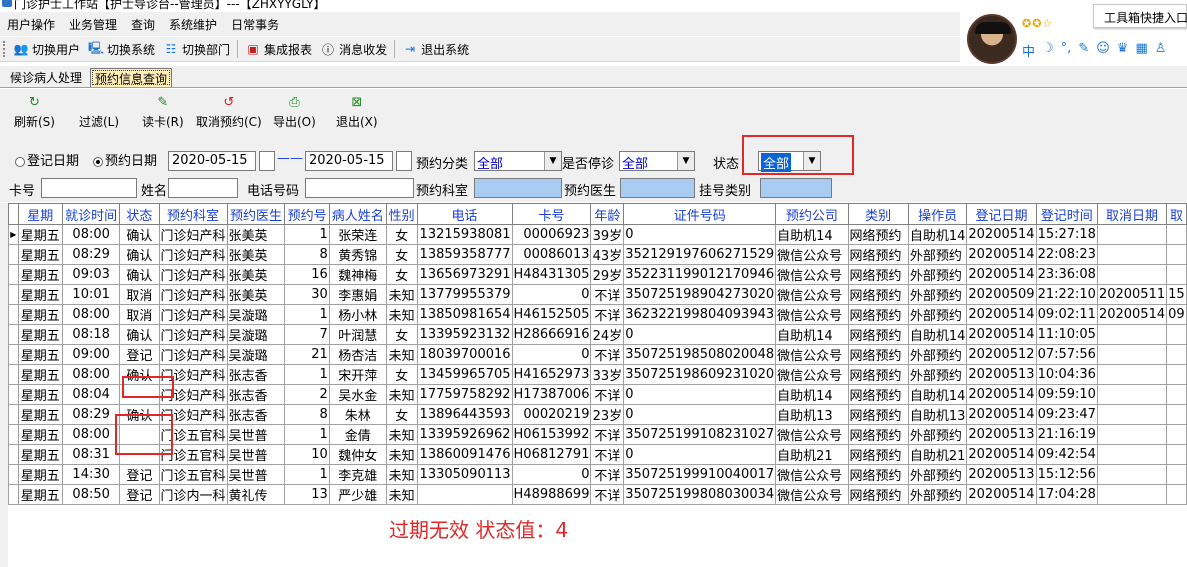 Image resolution: width=1187 pixels, height=567 pixels. Describe the element at coordinates (203, 188) in the screenshot. I see `name-input` at that location.